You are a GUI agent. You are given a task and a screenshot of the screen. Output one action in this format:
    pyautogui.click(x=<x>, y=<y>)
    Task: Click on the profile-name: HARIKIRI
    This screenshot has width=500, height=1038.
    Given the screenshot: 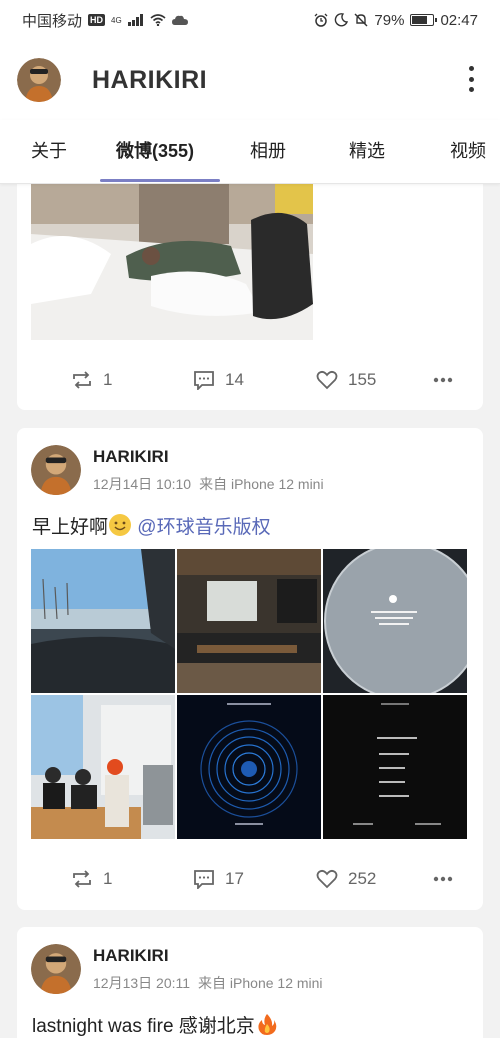 What is the action you would take?
    pyautogui.click(x=150, y=79)
    